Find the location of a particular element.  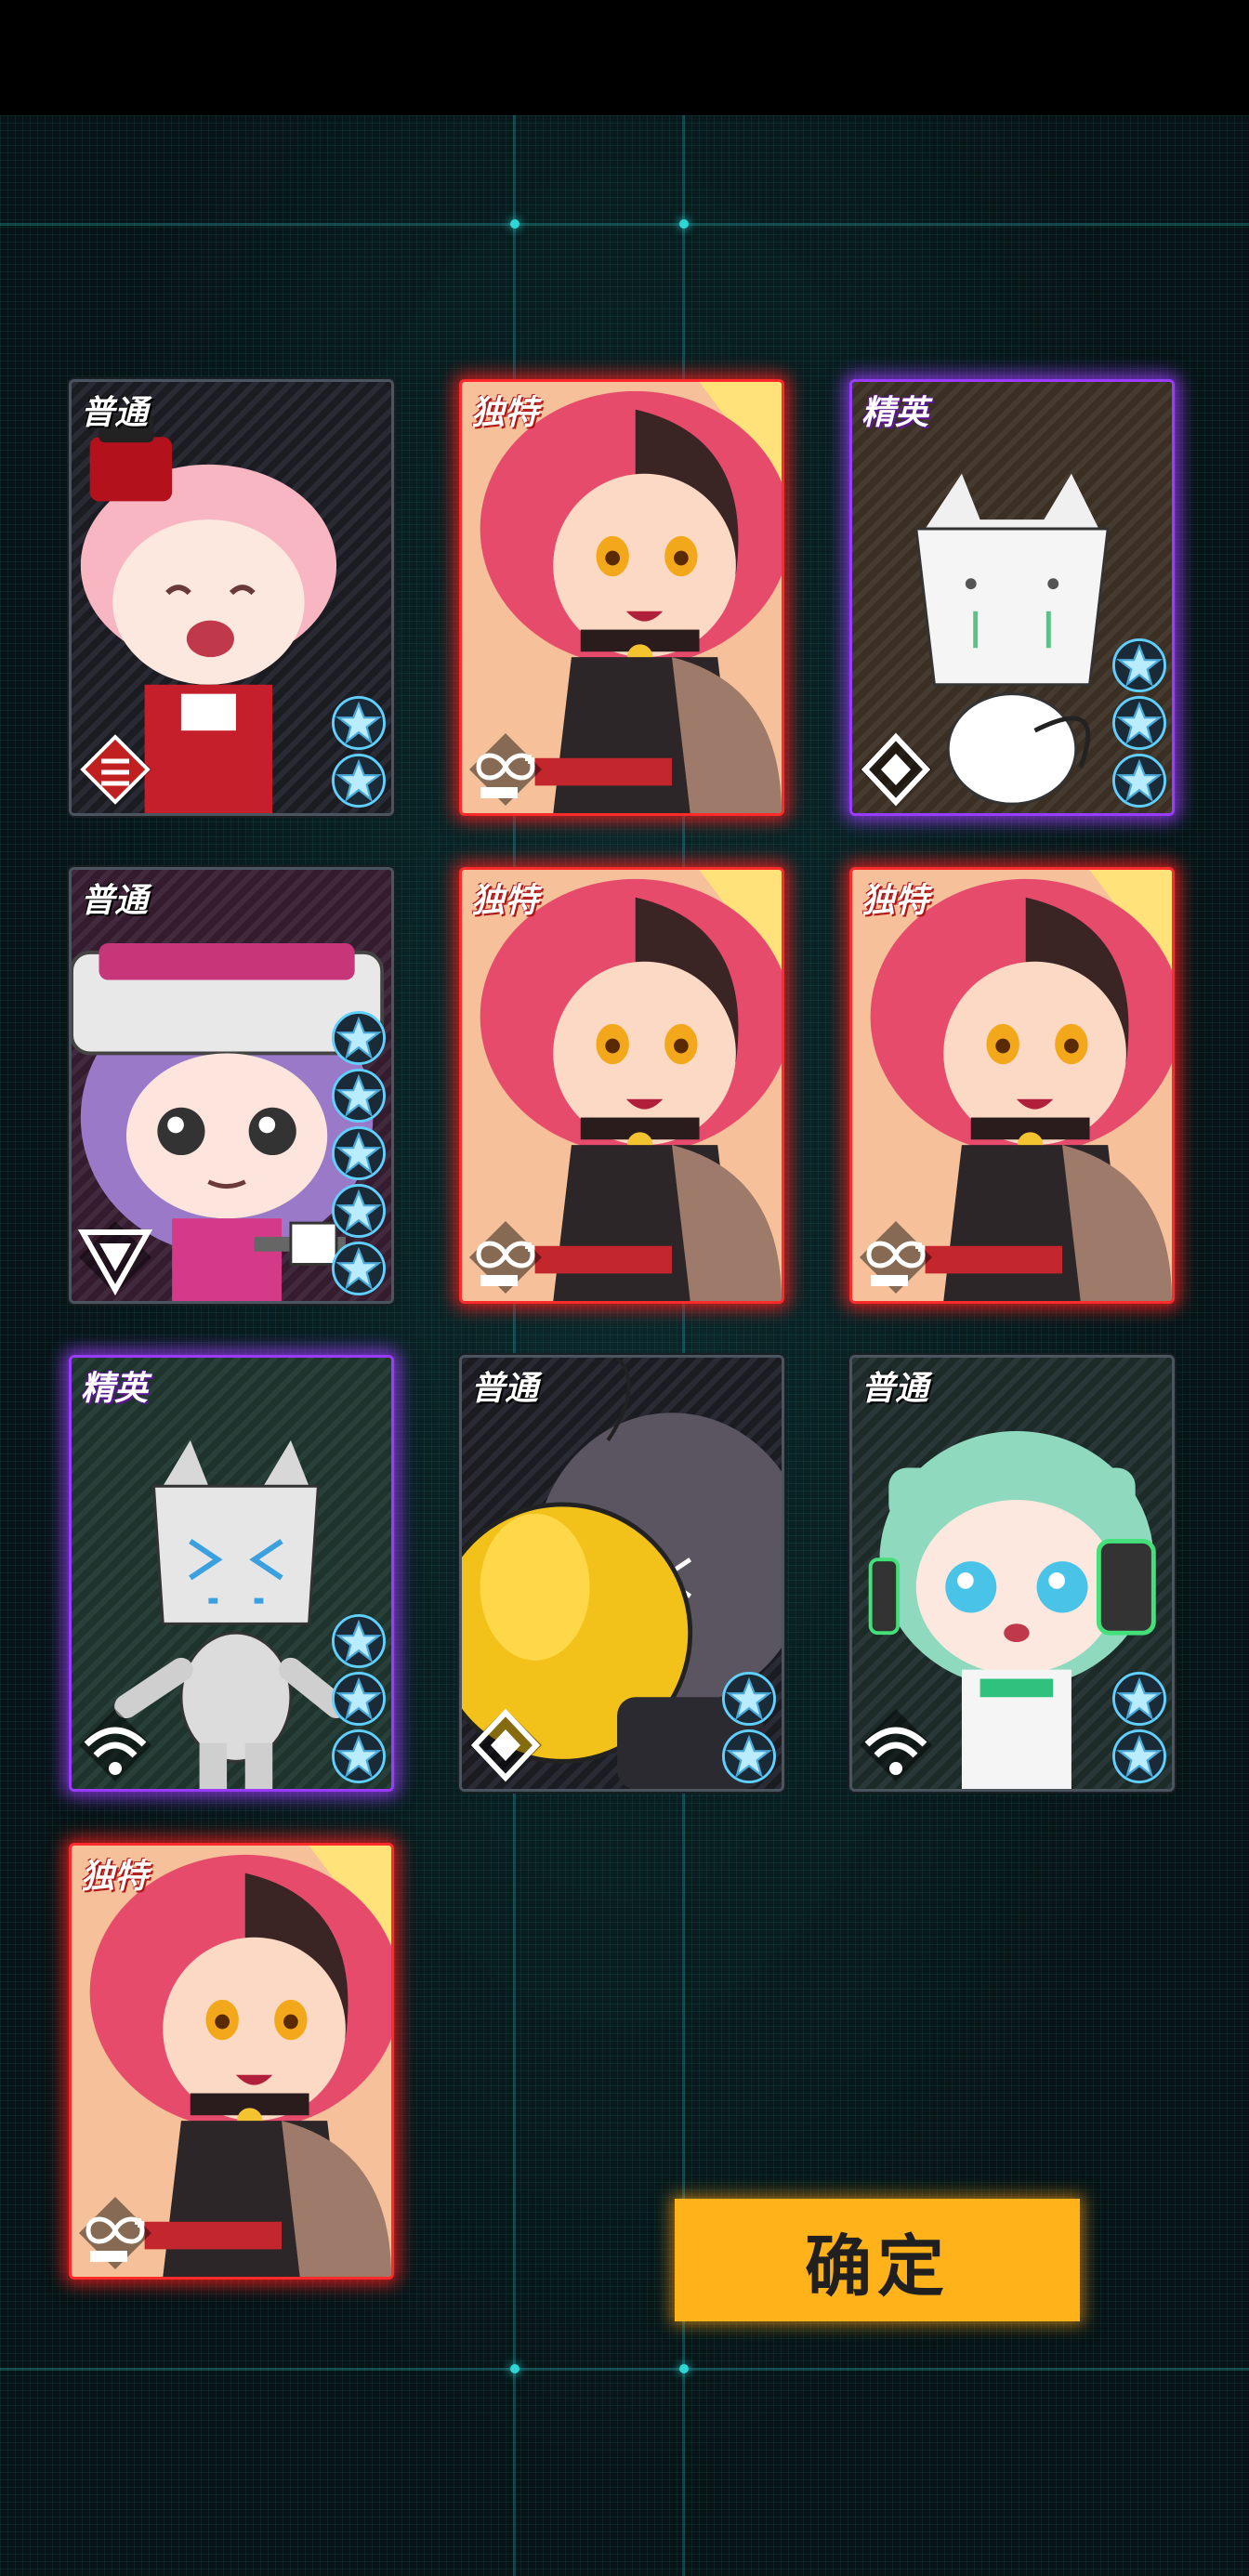

confirm-button: 确定 is located at coordinates (877, 2260).